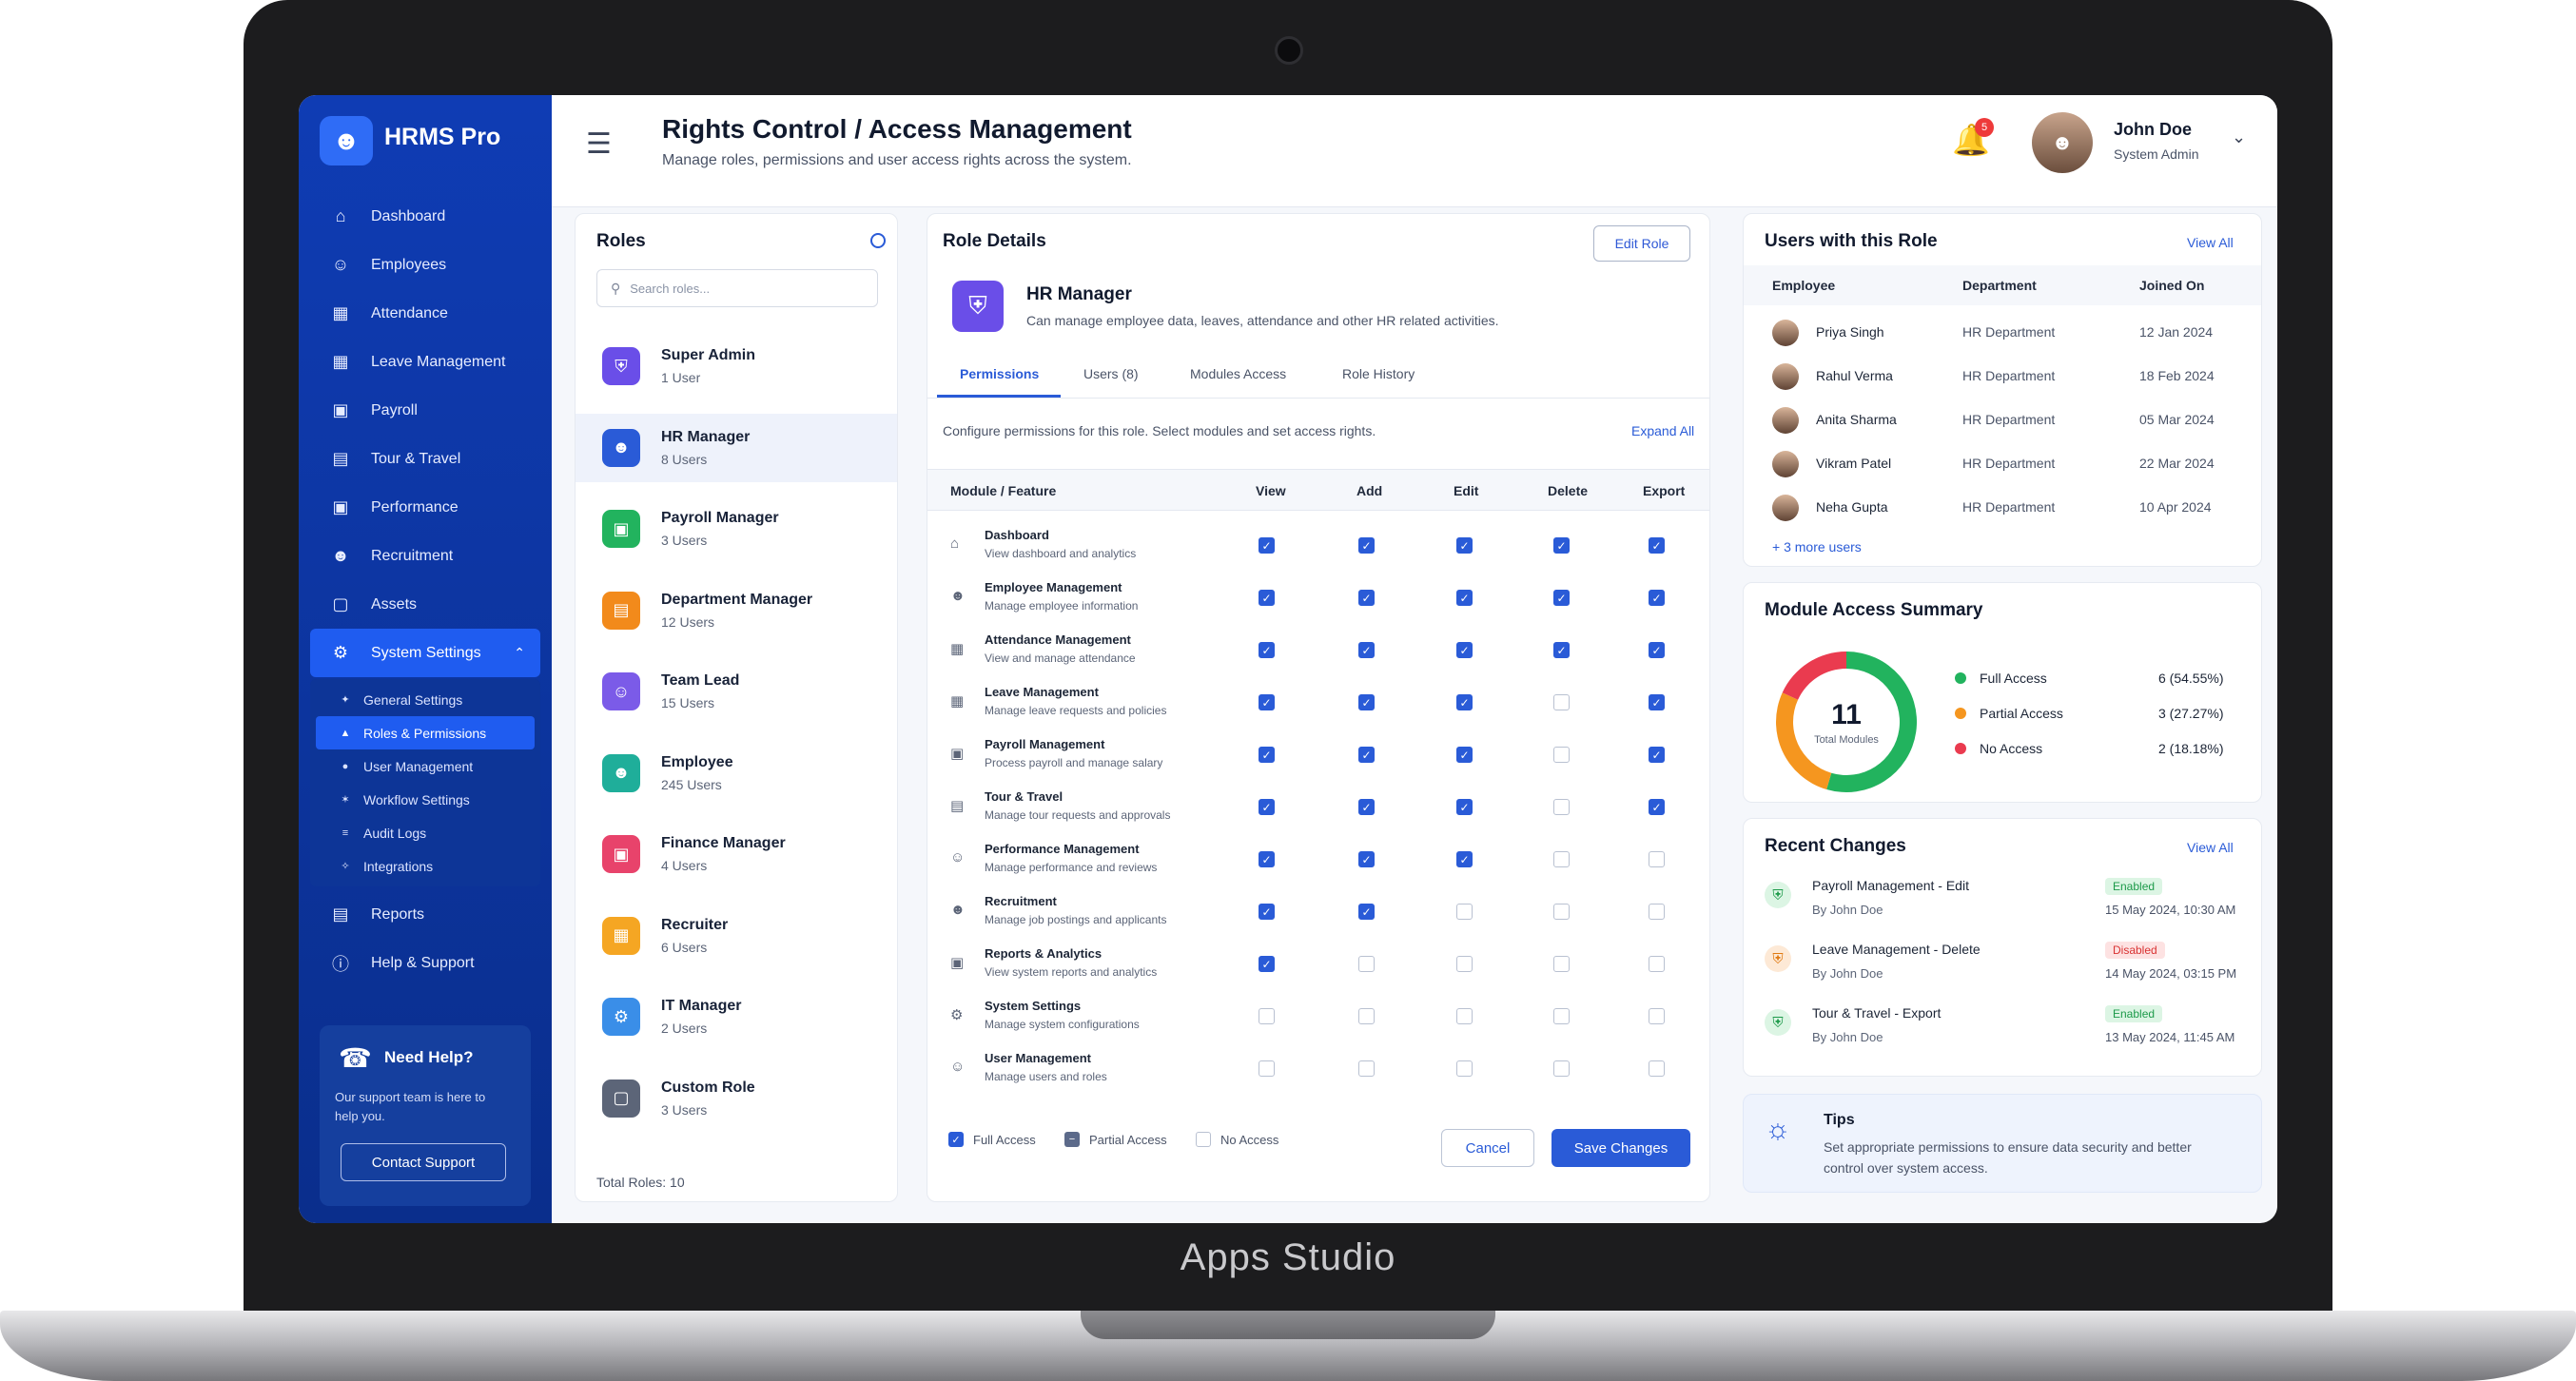  Describe the element at coordinates (2239, 137) in the screenshot. I see `chevron-down-icon: ⌄` at that location.